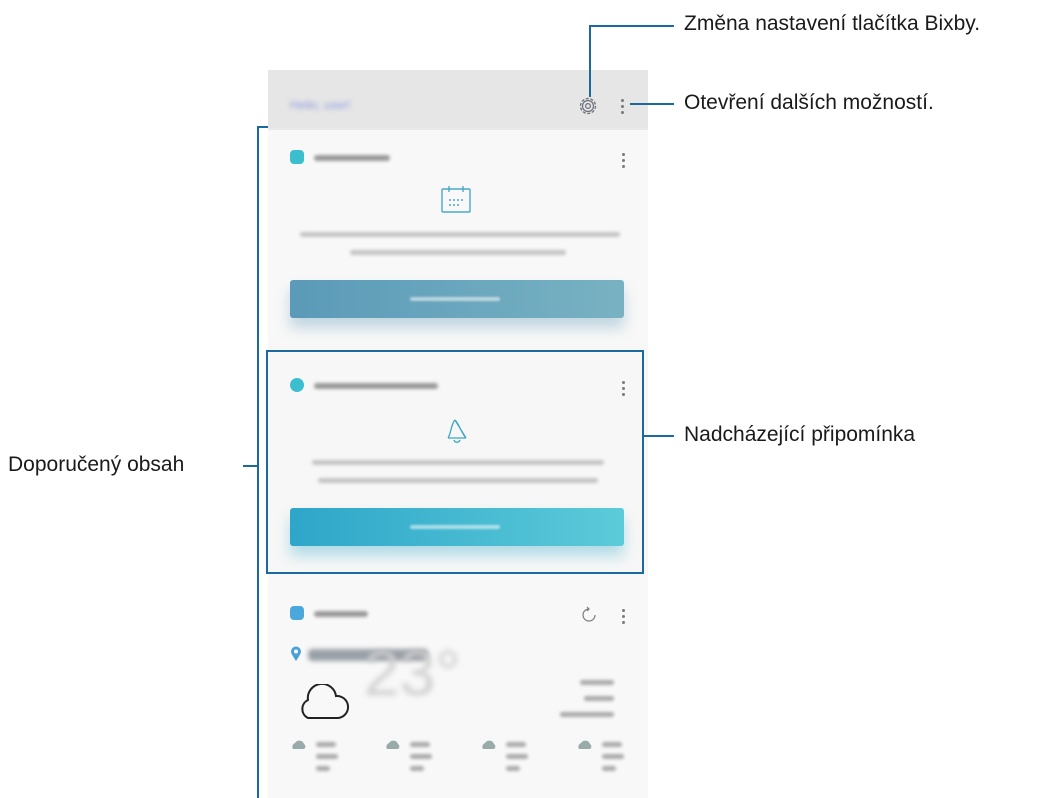 The width and height of the screenshot is (1051, 798). What do you see at coordinates (622, 107) in the screenshot?
I see `more-options-icon` at bounding box center [622, 107].